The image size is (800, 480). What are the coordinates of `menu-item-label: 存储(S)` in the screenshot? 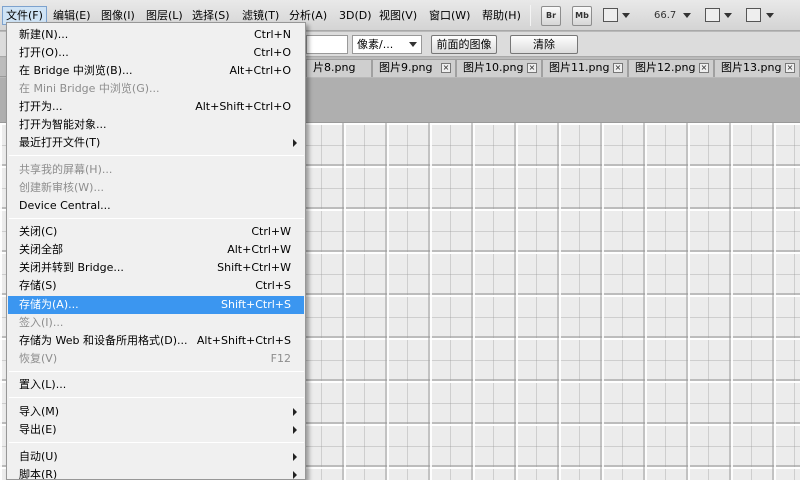 It's located at (38, 285).